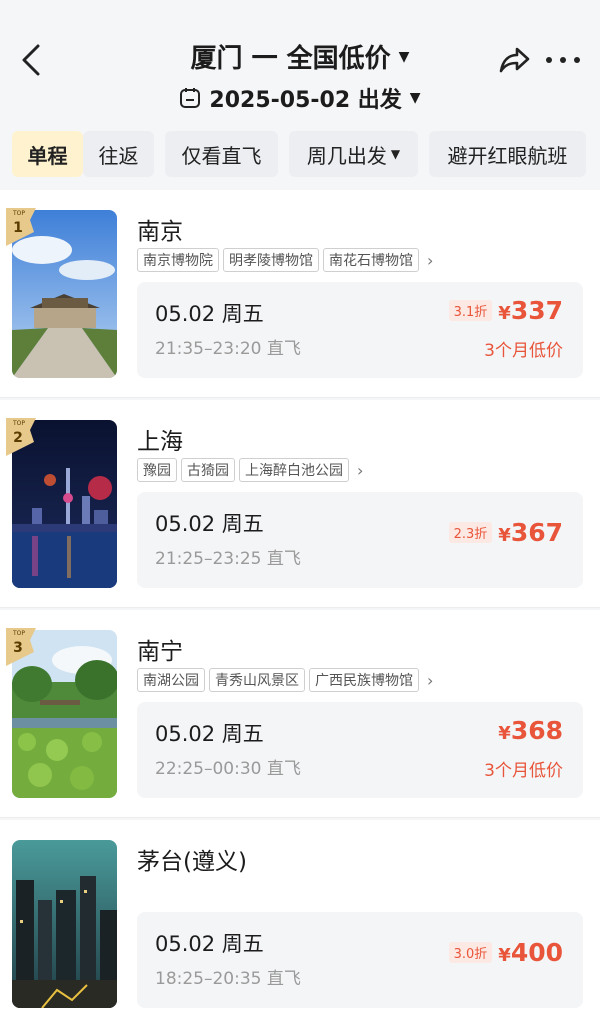 This screenshot has width=600, height=1025. I want to click on rank-number: 2, so click(18, 438).